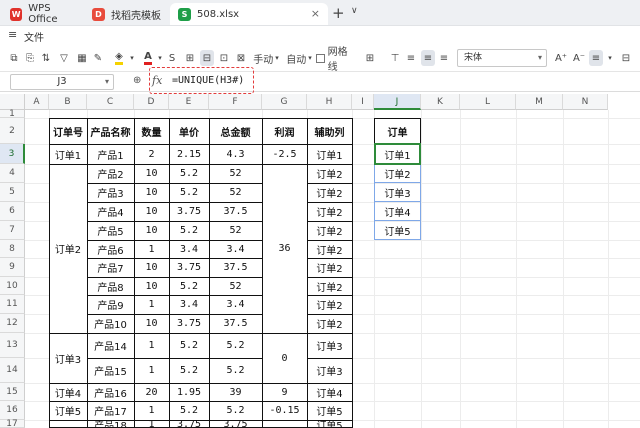 The width and height of the screenshot is (640, 428). I want to click on tab-docer-templates: D 找稻壳模板, so click(127, 14).